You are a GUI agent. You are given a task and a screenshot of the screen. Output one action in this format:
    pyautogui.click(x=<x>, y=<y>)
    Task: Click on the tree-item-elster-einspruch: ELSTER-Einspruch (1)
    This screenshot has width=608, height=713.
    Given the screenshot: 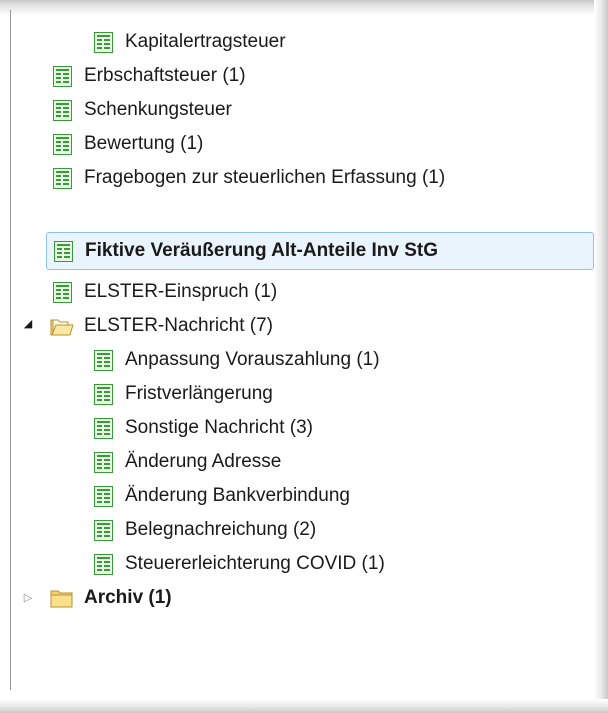 What is the action you would take?
    pyautogui.click(x=165, y=292)
    